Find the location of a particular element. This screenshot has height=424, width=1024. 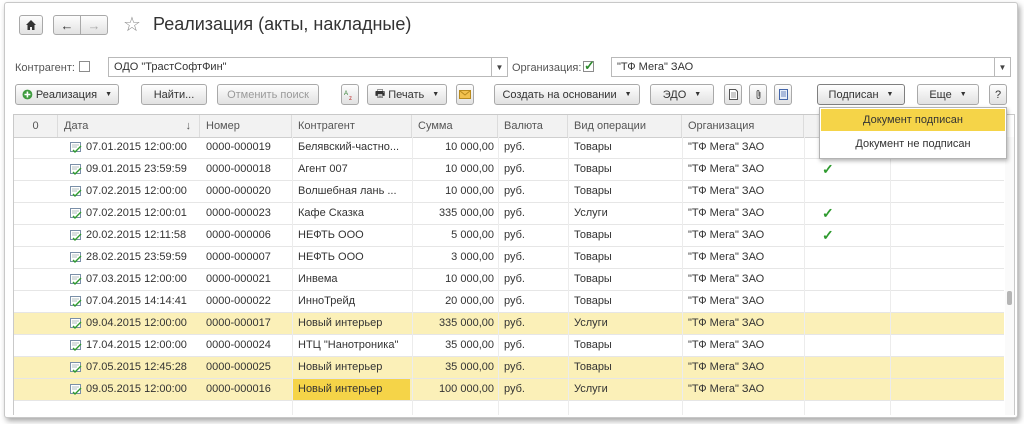

help-button: ? is located at coordinates (998, 94).